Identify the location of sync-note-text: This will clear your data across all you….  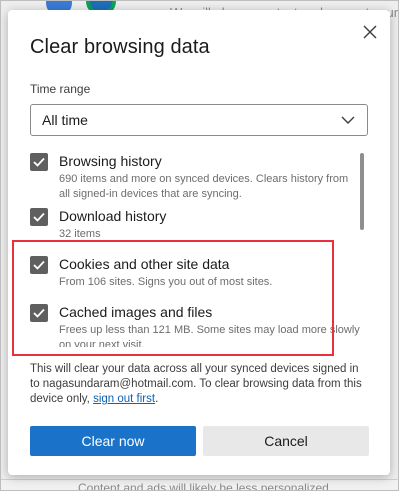
(196, 384).